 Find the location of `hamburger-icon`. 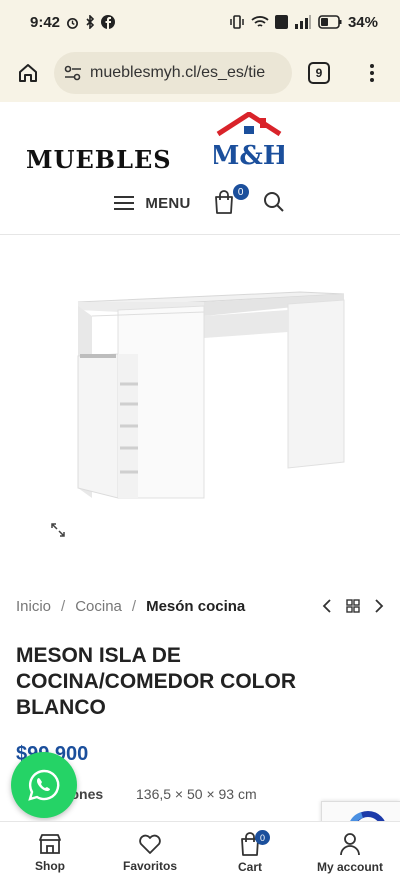

hamburger-icon is located at coordinates (124, 203).